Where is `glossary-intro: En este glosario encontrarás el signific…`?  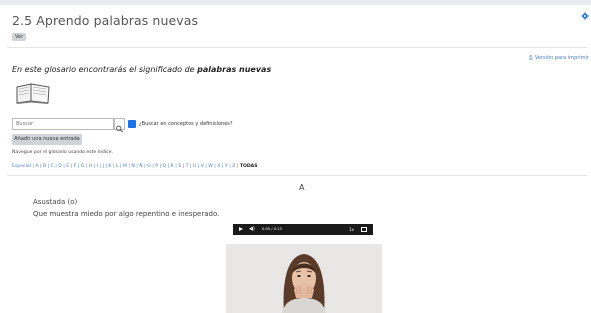
glossary-intro: En este glosario encontrarás el signific… is located at coordinates (142, 69).